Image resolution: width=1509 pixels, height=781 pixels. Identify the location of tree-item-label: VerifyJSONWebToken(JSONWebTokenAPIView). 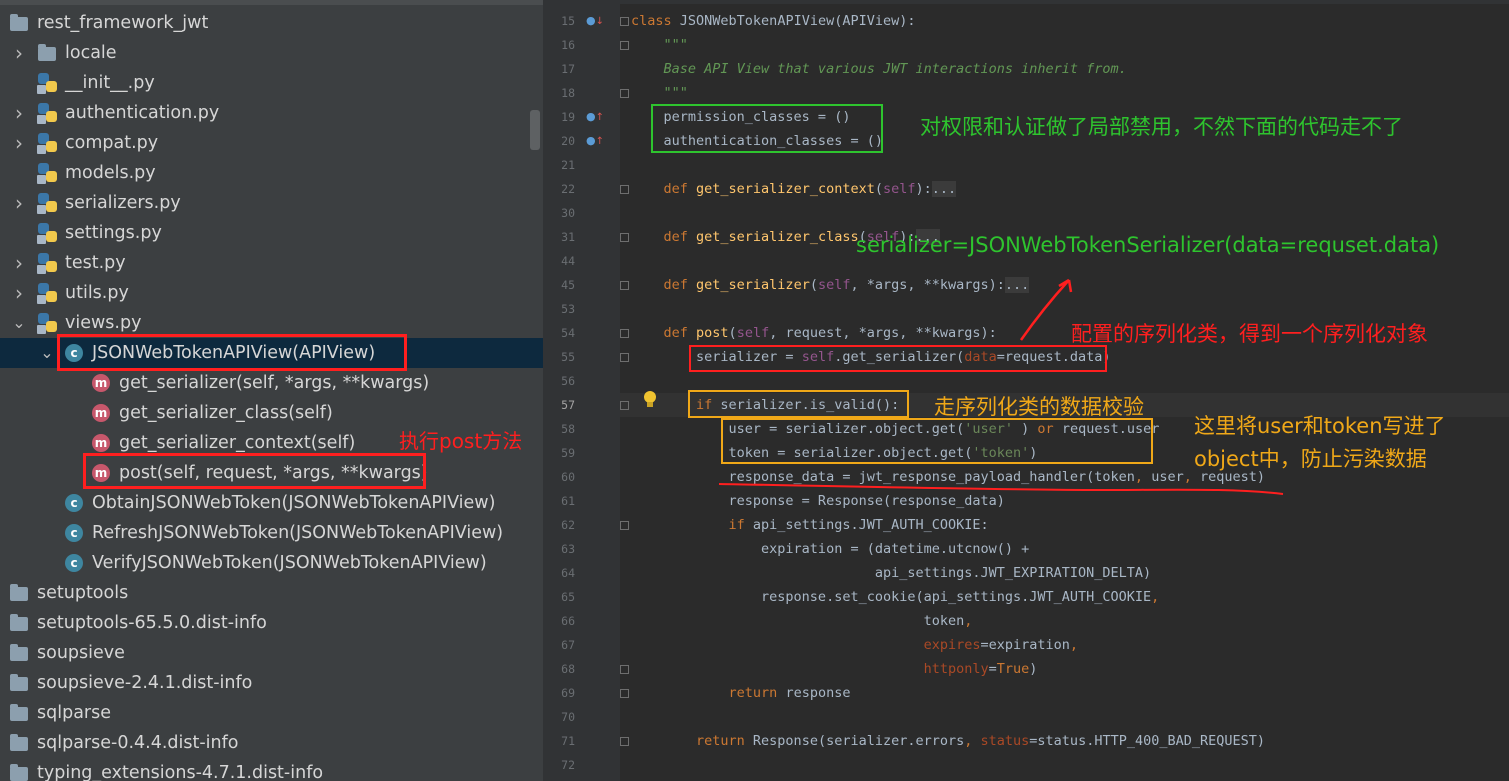
(289, 563).